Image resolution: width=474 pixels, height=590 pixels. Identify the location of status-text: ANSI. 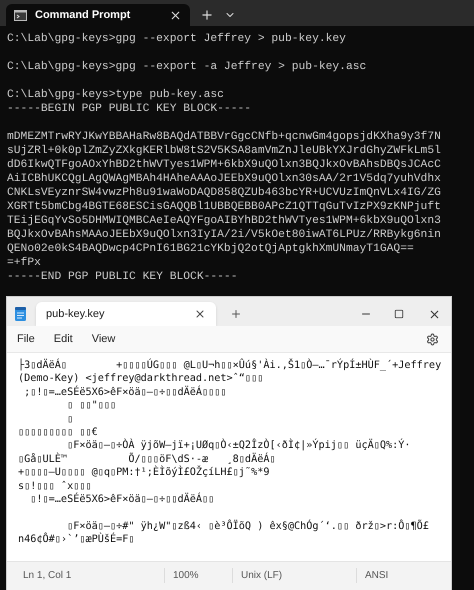
(376, 575).